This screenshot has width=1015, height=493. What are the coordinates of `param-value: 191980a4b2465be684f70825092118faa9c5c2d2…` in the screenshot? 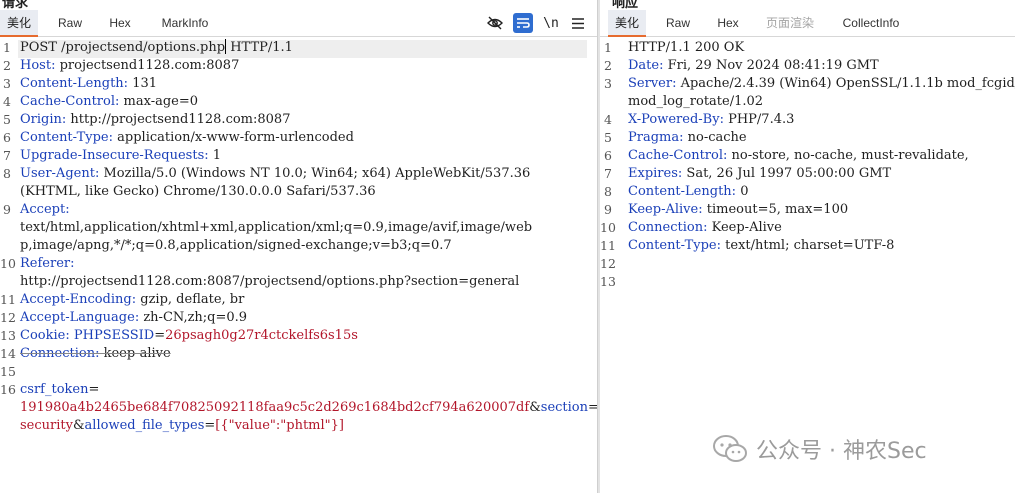 It's located at (275, 407).